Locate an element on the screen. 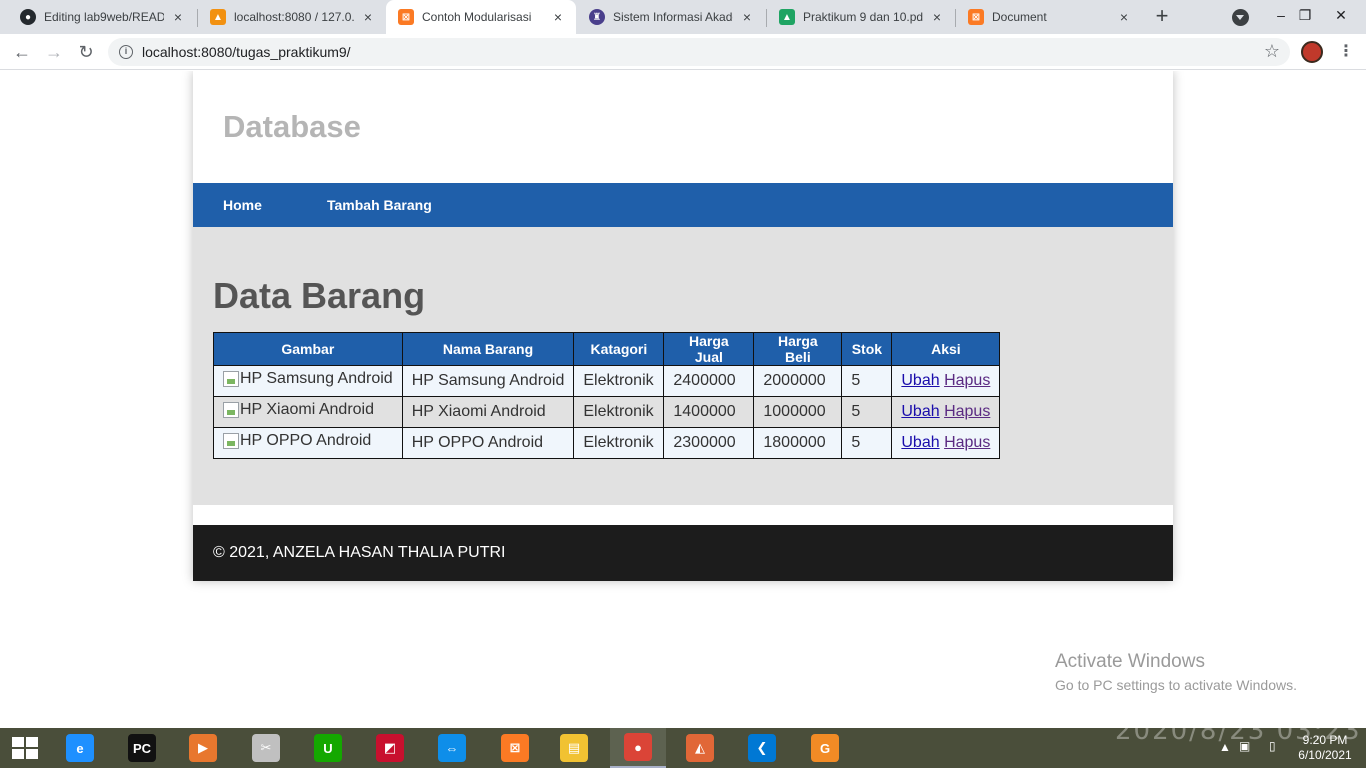 The width and height of the screenshot is (1366, 768). site-footer: © 2021, ANZELA HASAN THALIA PUTRI is located at coordinates (683, 553).